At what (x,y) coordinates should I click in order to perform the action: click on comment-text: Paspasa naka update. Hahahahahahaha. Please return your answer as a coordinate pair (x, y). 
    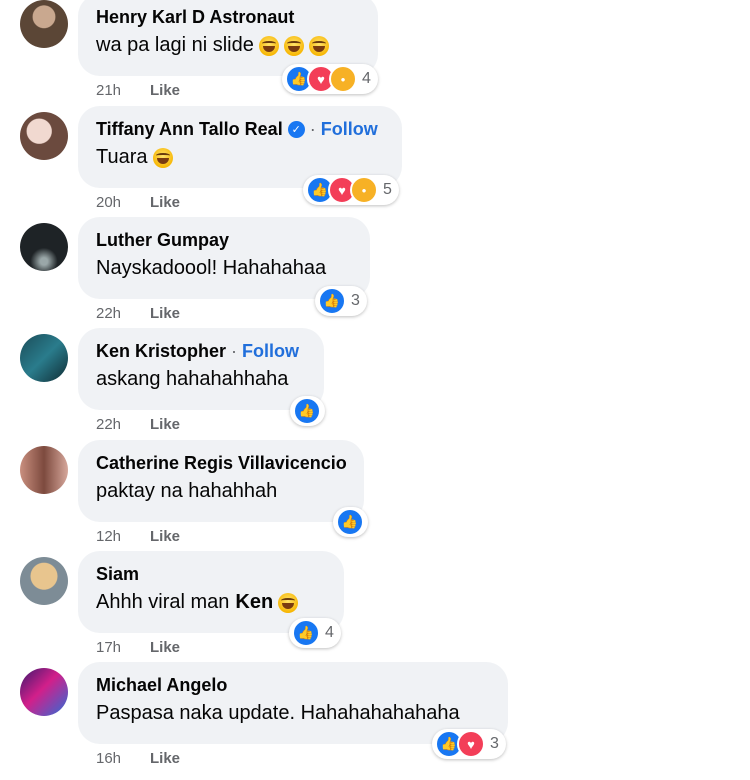
    Looking at the image, I should click on (278, 713).